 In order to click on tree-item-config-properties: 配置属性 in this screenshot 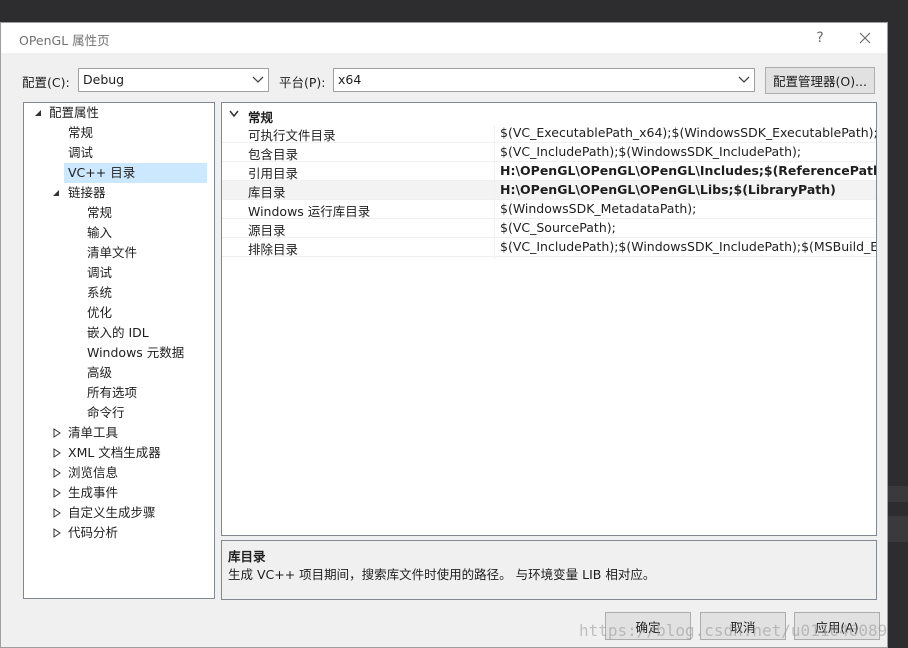, I will do `click(120, 113)`.